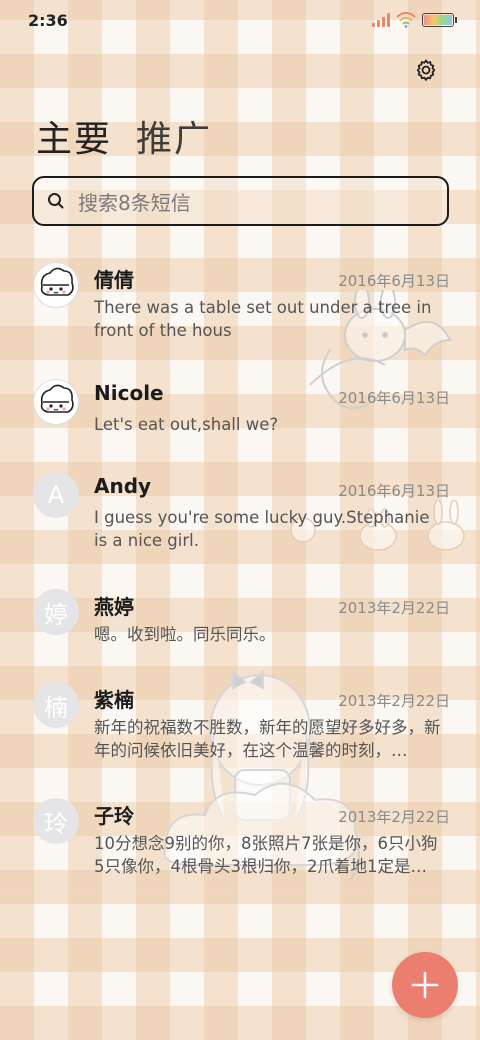 The height and width of the screenshot is (1040, 480). I want to click on contact-name: Andy, so click(123, 486).